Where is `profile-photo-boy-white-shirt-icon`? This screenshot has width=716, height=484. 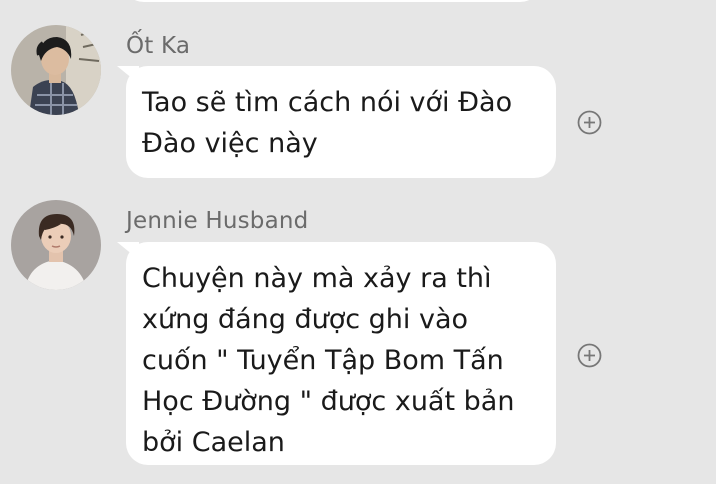 profile-photo-boy-white-shirt-icon is located at coordinates (56, 245).